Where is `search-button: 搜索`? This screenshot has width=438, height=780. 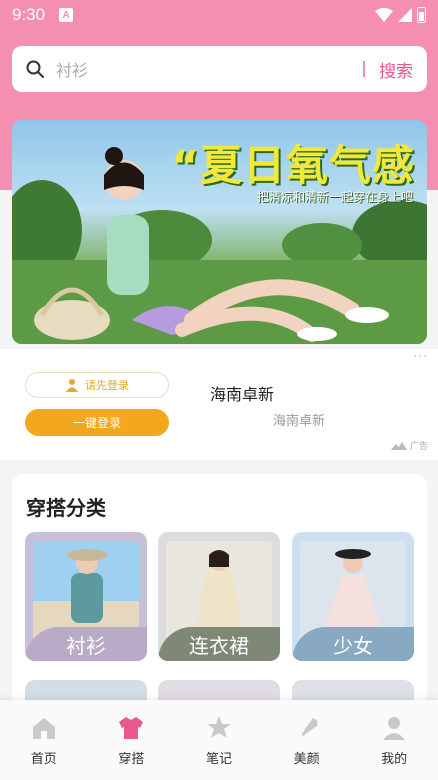 search-button: 搜索 is located at coordinates (396, 69).